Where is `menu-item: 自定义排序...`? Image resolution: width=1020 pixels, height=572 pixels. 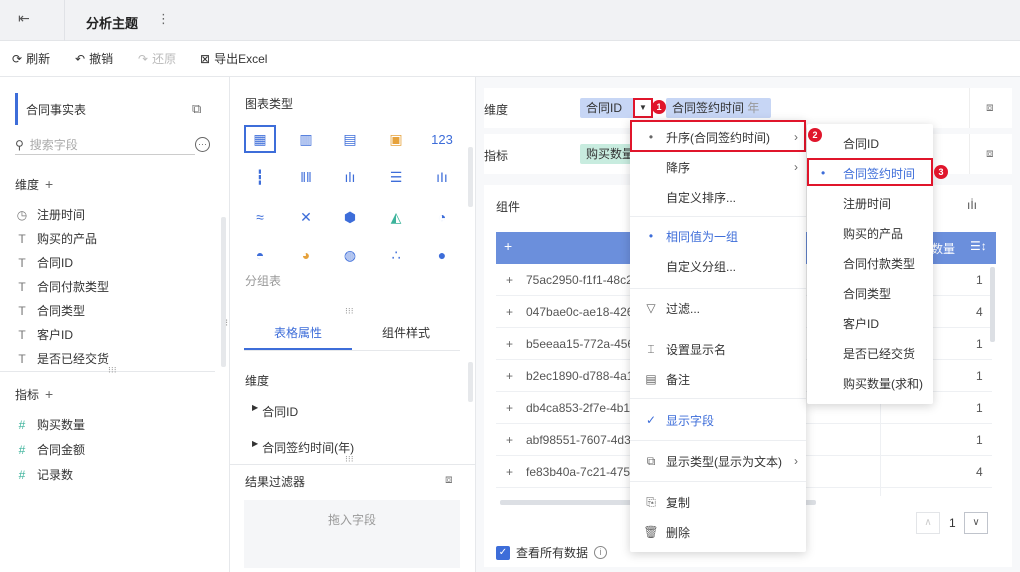
menu-item: 自定义排序... is located at coordinates (718, 197).